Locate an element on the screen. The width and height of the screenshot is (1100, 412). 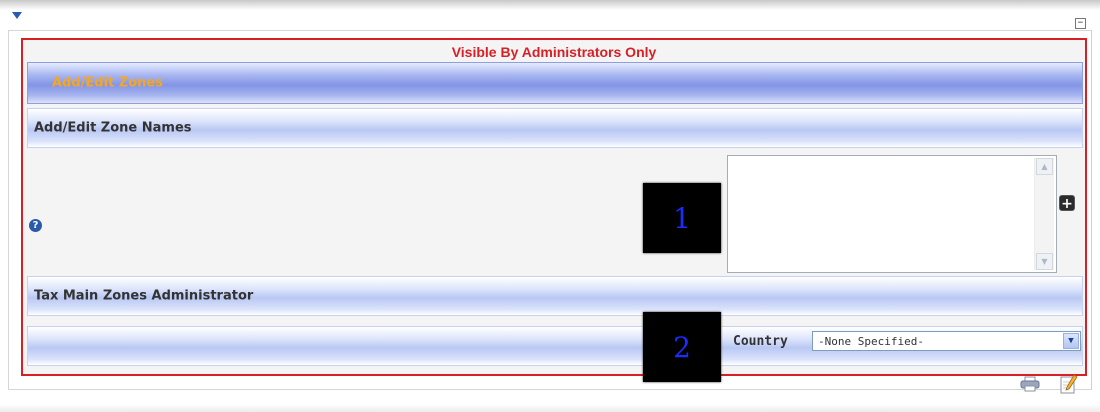
zone-names-textarea-wrapper: ▲ ▼ is located at coordinates (892, 214).